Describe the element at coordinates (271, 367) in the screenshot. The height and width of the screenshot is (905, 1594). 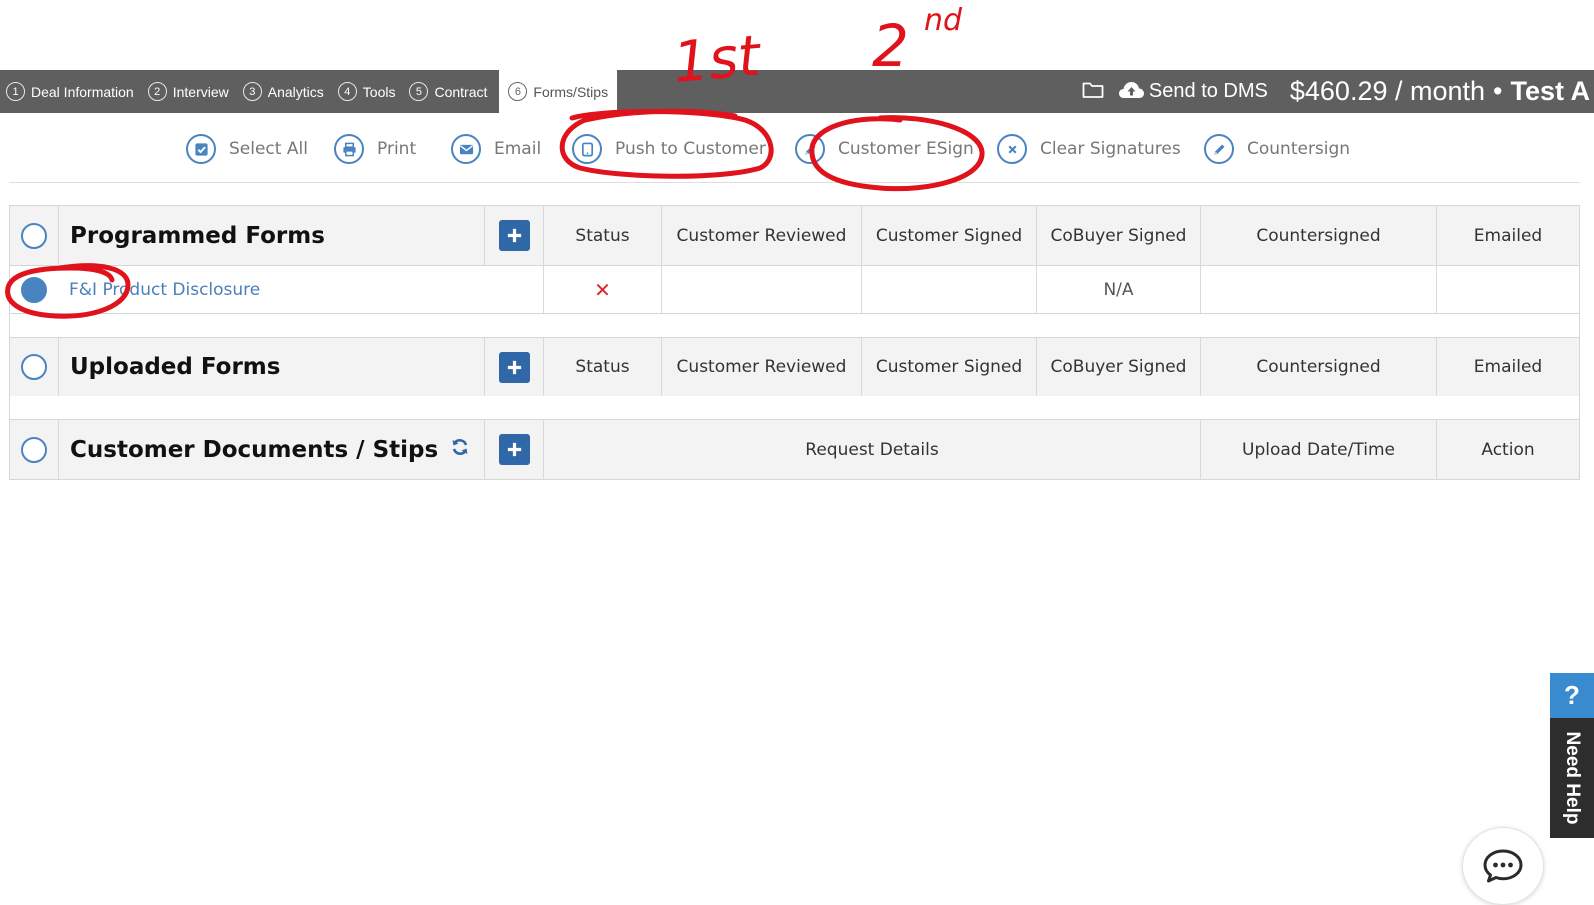
I see `uploaded-forms-title: Uploaded Forms` at that location.